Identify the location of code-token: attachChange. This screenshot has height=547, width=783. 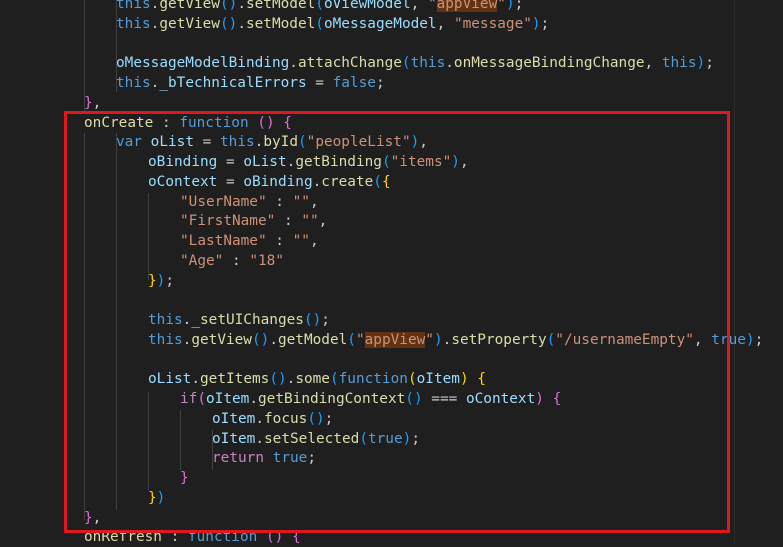
(349, 63).